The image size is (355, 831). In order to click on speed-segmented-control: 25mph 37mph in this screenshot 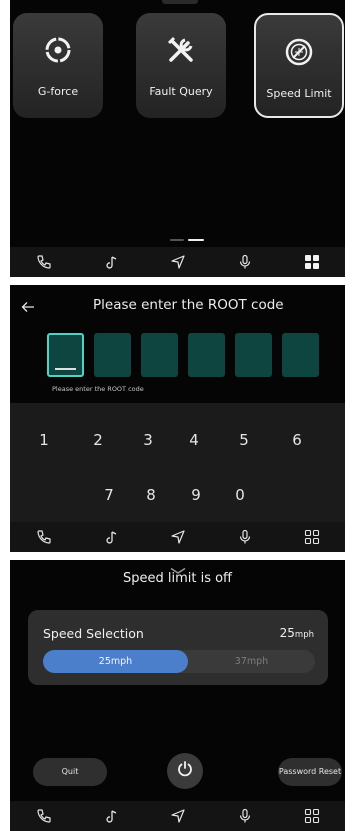, I will do `click(179, 661)`.